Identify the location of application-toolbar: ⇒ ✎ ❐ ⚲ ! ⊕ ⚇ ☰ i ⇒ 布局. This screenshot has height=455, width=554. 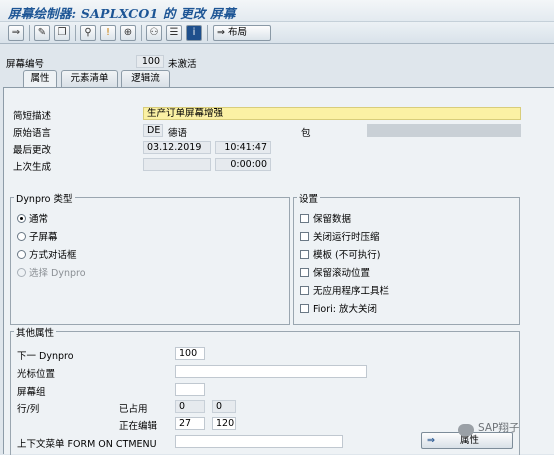
(277, 33).